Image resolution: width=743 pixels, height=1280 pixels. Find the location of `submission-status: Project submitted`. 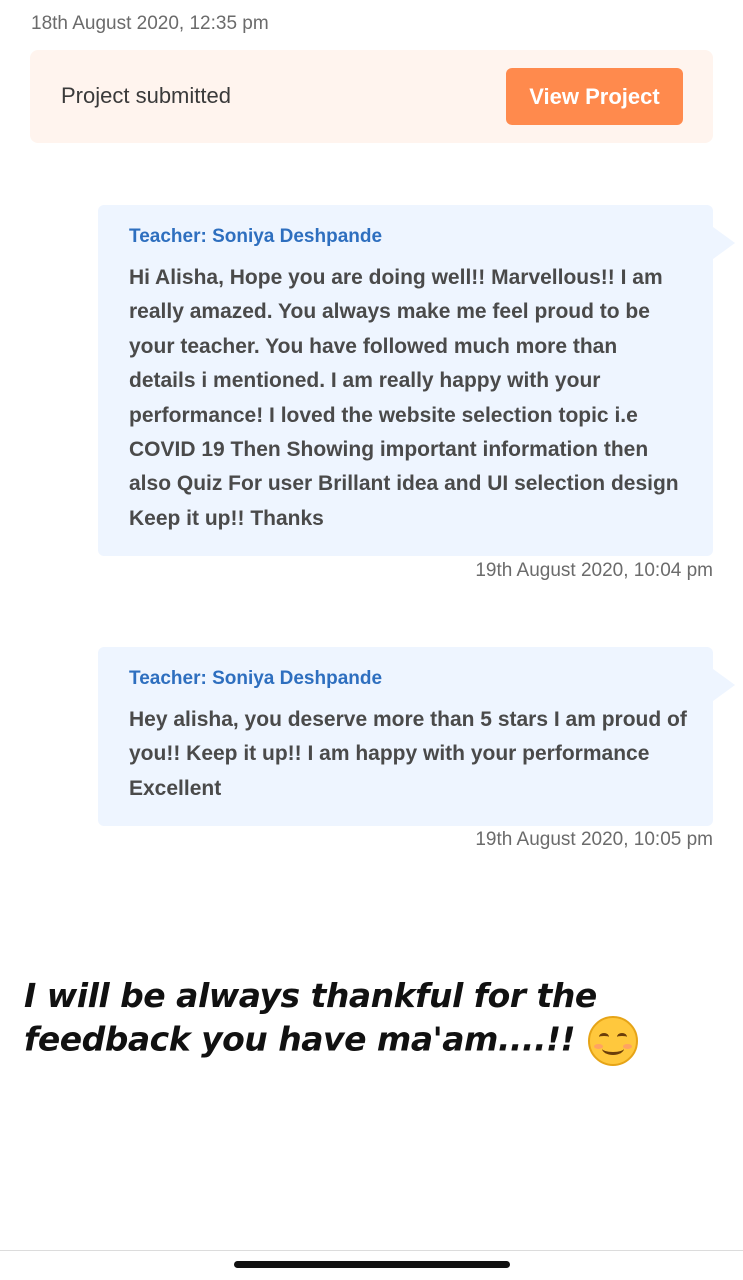

submission-status: Project submitted is located at coordinates (146, 95).